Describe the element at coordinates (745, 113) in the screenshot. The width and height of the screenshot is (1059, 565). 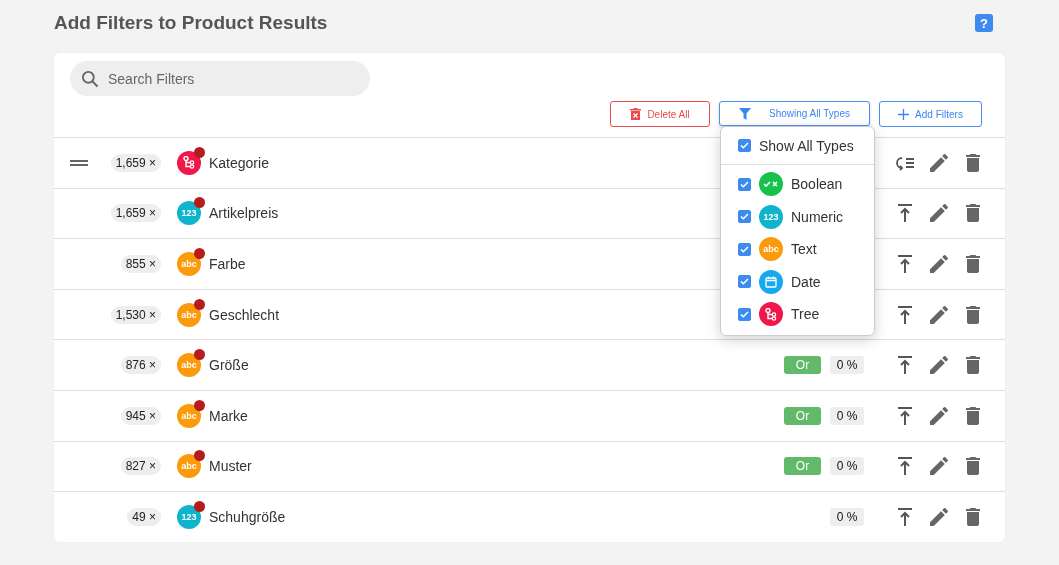
I see `filter-icon` at that location.